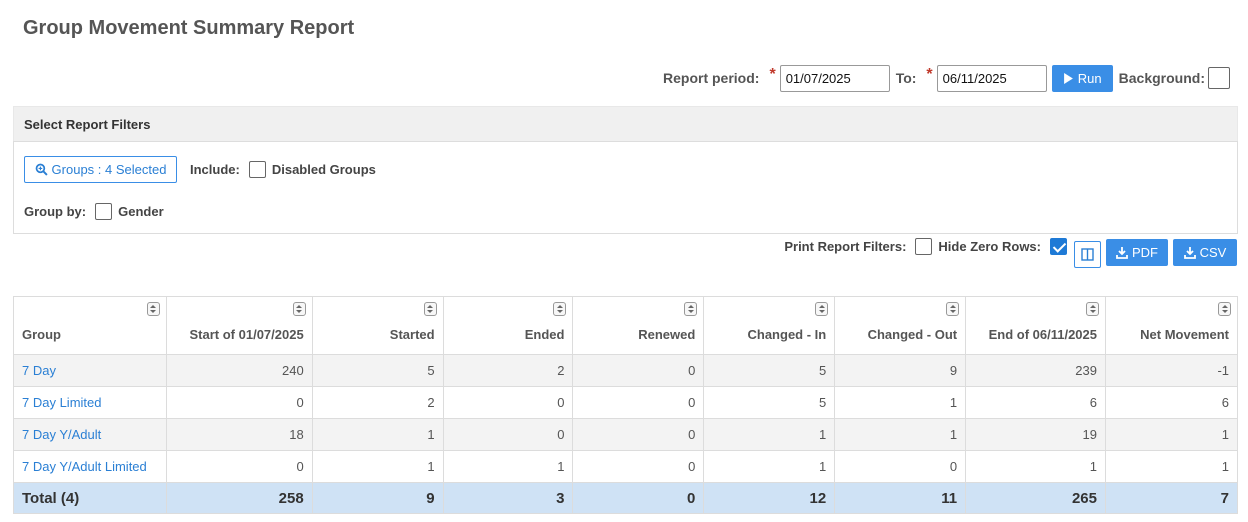 Image resolution: width=1248 pixels, height=522 pixels. What do you see at coordinates (239, 370) in the screenshot?
I see `table-cell: 240` at bounding box center [239, 370].